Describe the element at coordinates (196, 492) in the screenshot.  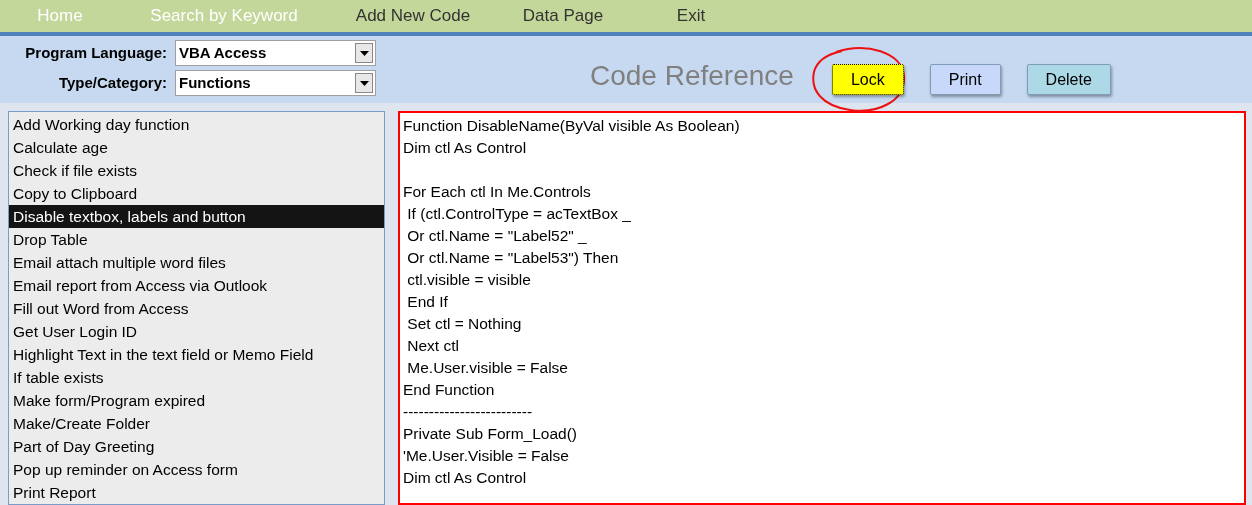
I see `list-item: Print Report` at that location.